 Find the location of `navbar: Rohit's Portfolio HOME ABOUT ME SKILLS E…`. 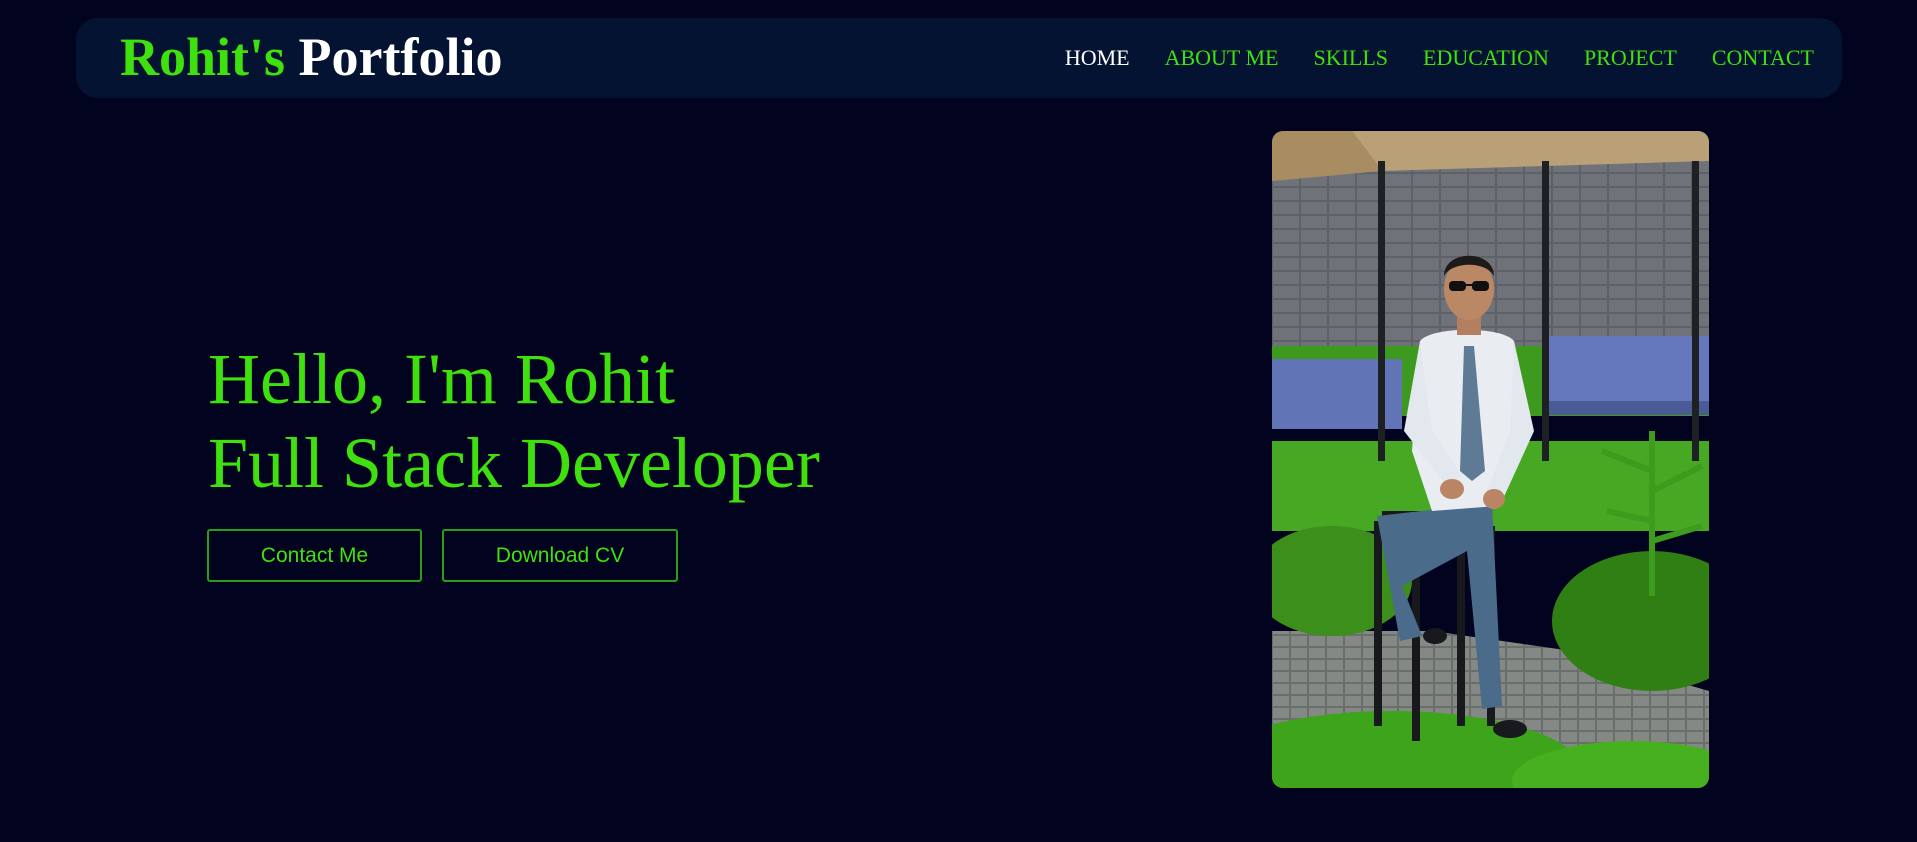

navbar: Rohit's Portfolio HOME ABOUT ME SKILLS E… is located at coordinates (959, 58).